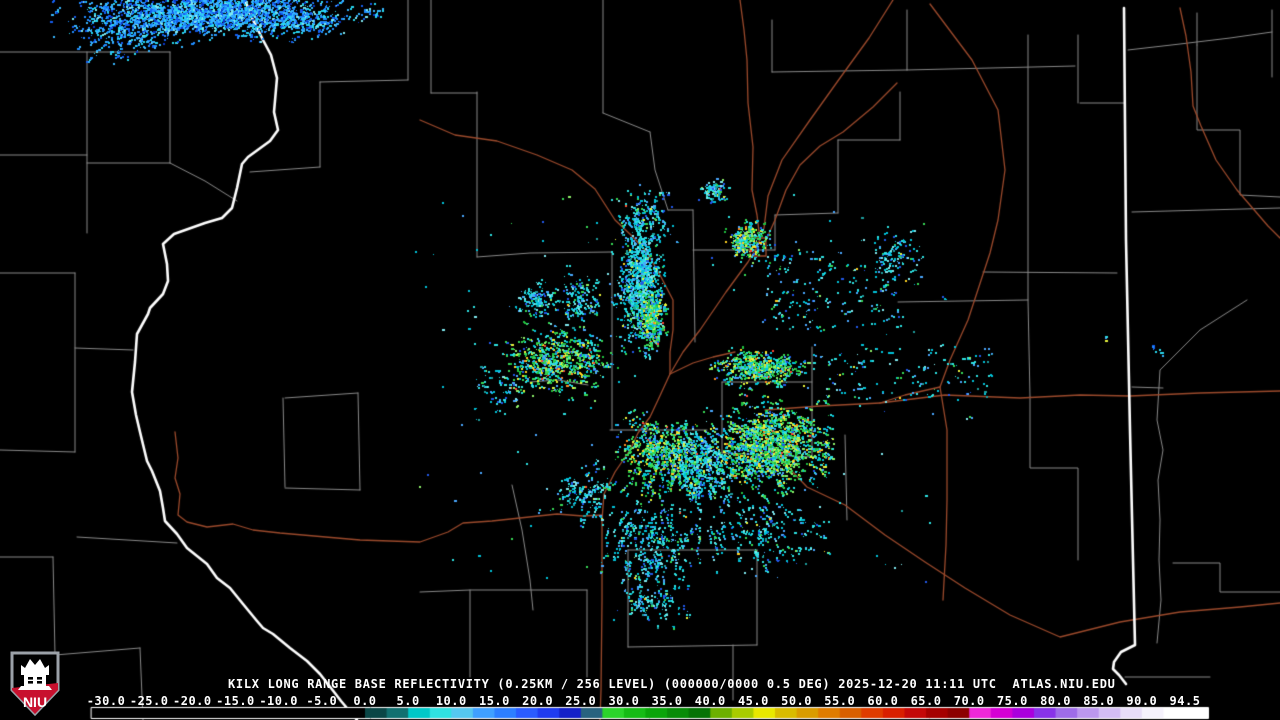 This screenshot has width=1280, height=720. I want to click on scale-label: 0.0, so click(365, 701).